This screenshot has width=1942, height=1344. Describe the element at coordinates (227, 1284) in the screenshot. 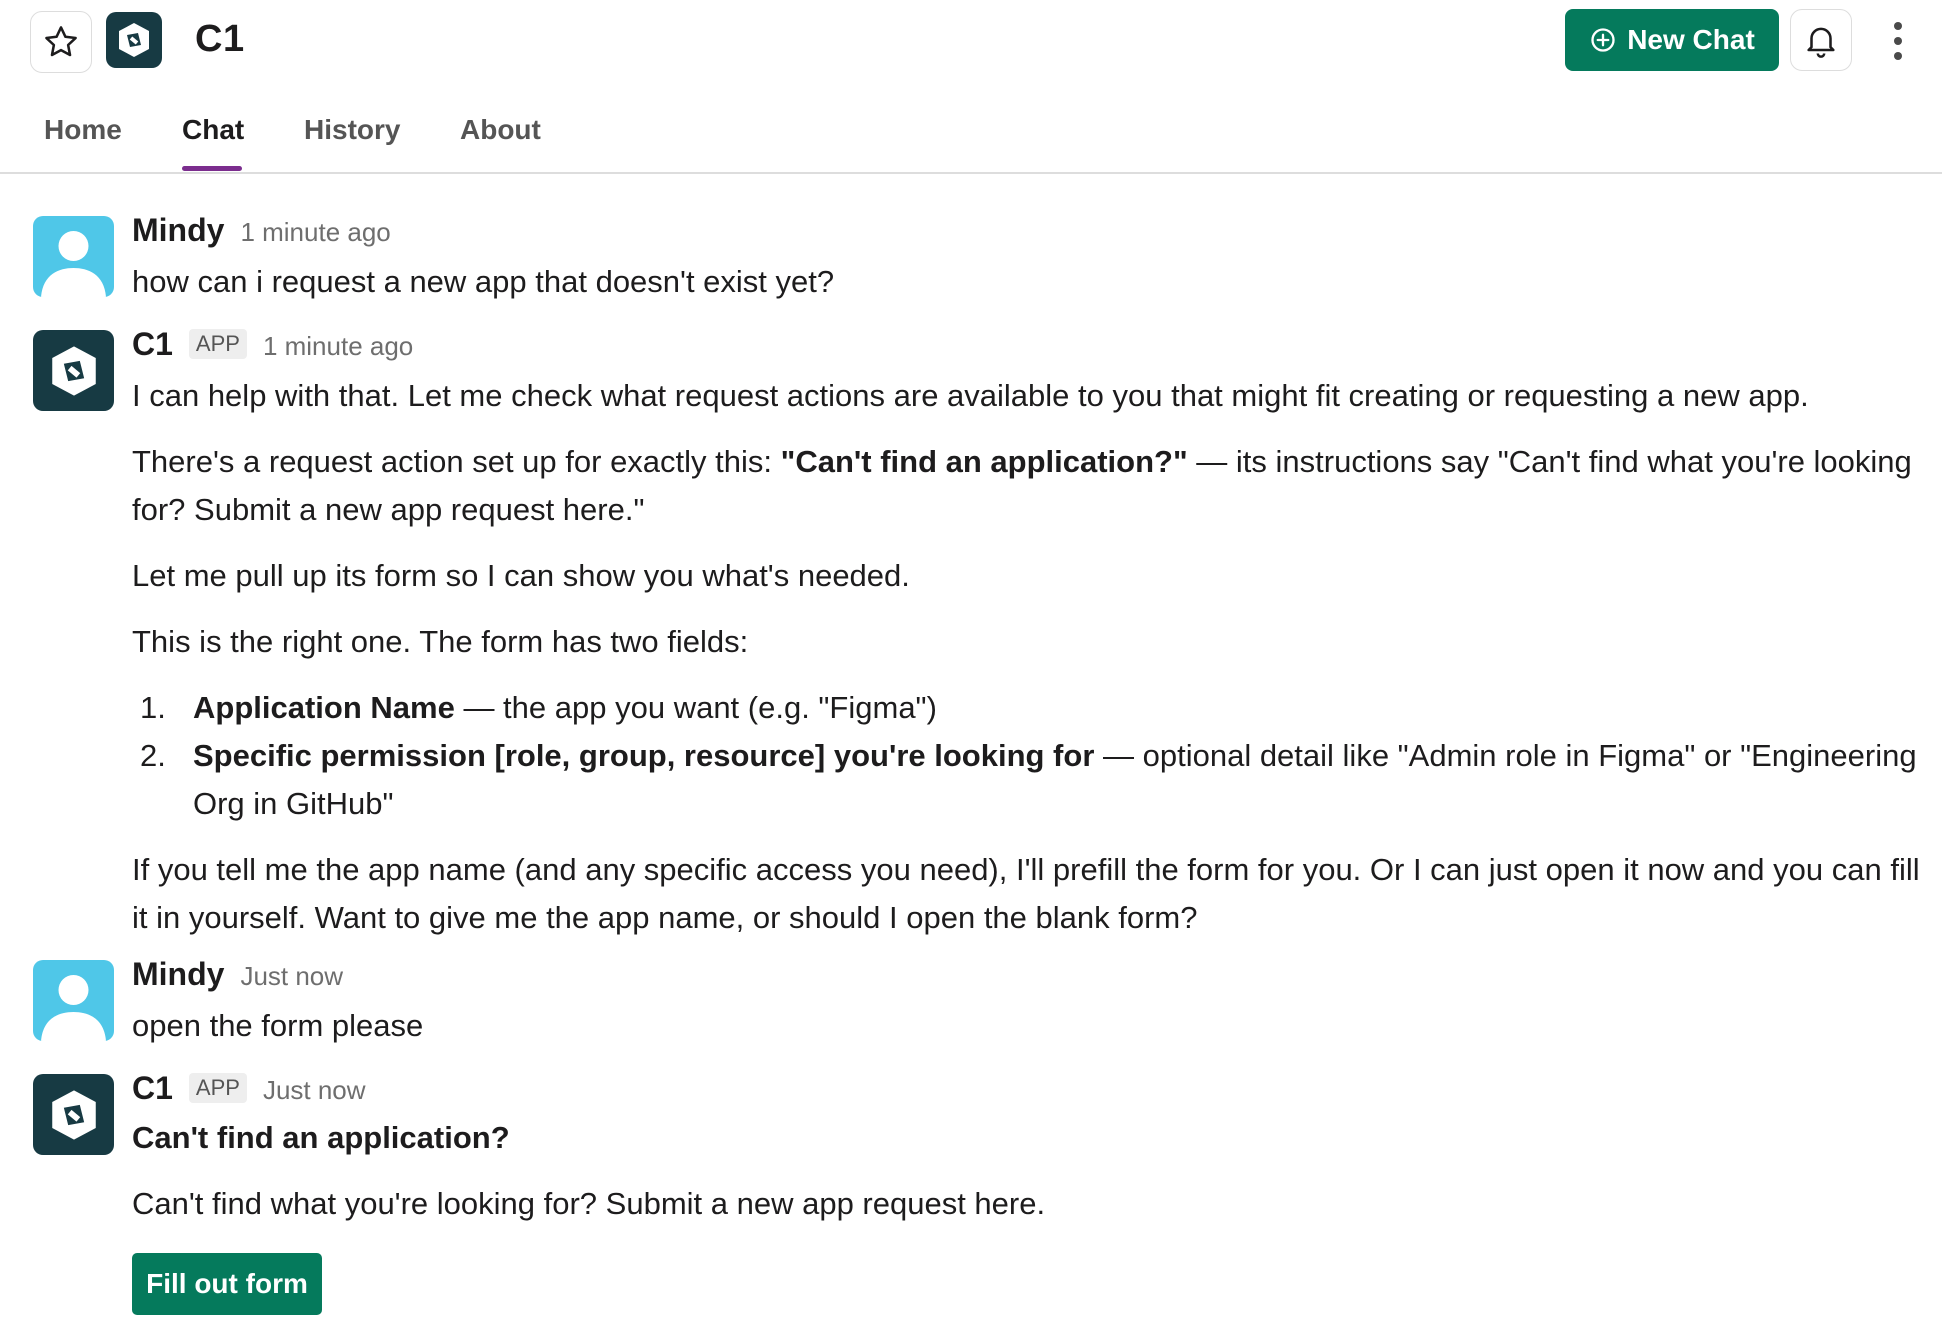

I see `fill-out-form-button: Fill out form` at that location.